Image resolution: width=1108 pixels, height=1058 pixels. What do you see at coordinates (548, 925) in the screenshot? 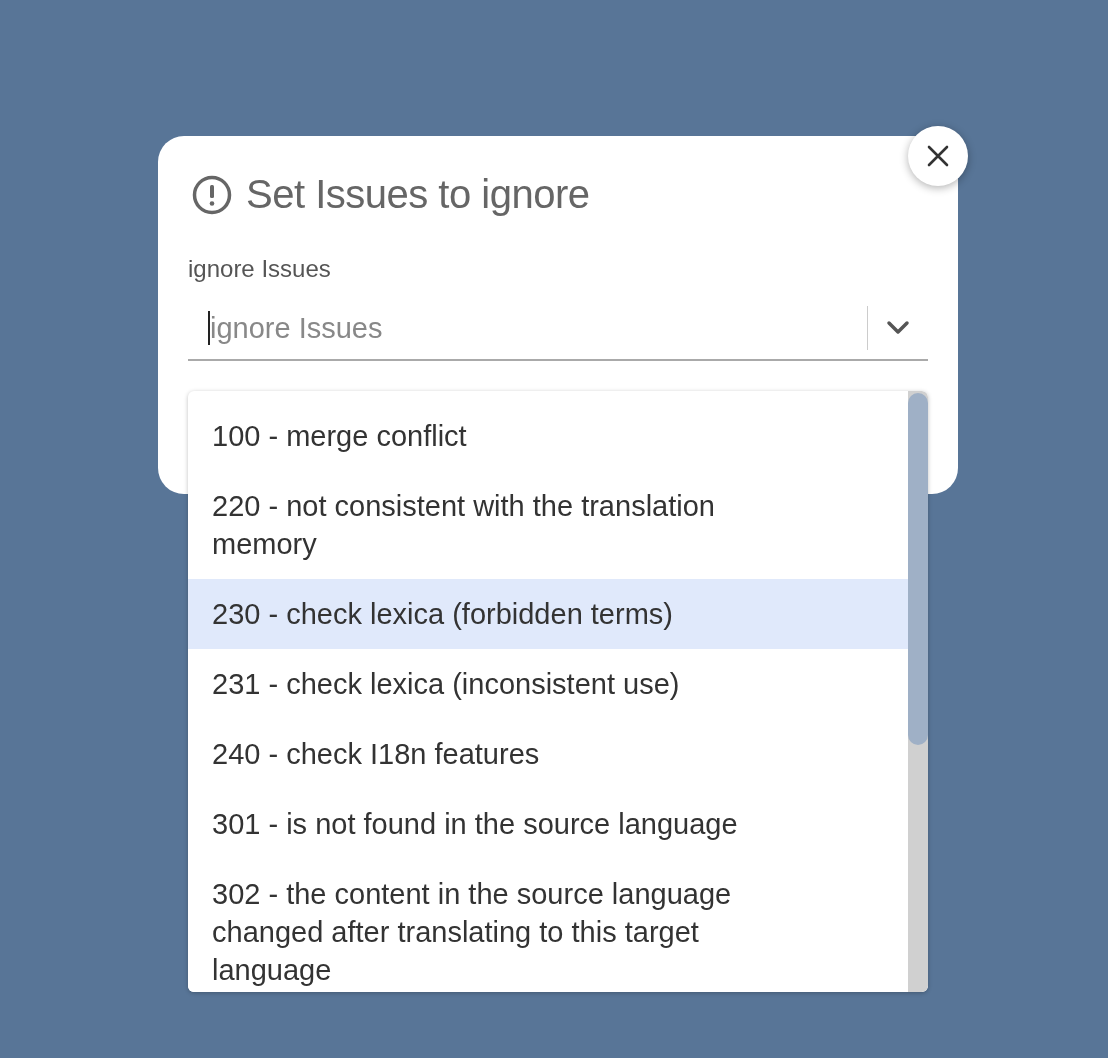
I see `dropdown-option: 302 - the content in the source language changed after translating to this target language` at bounding box center [548, 925].